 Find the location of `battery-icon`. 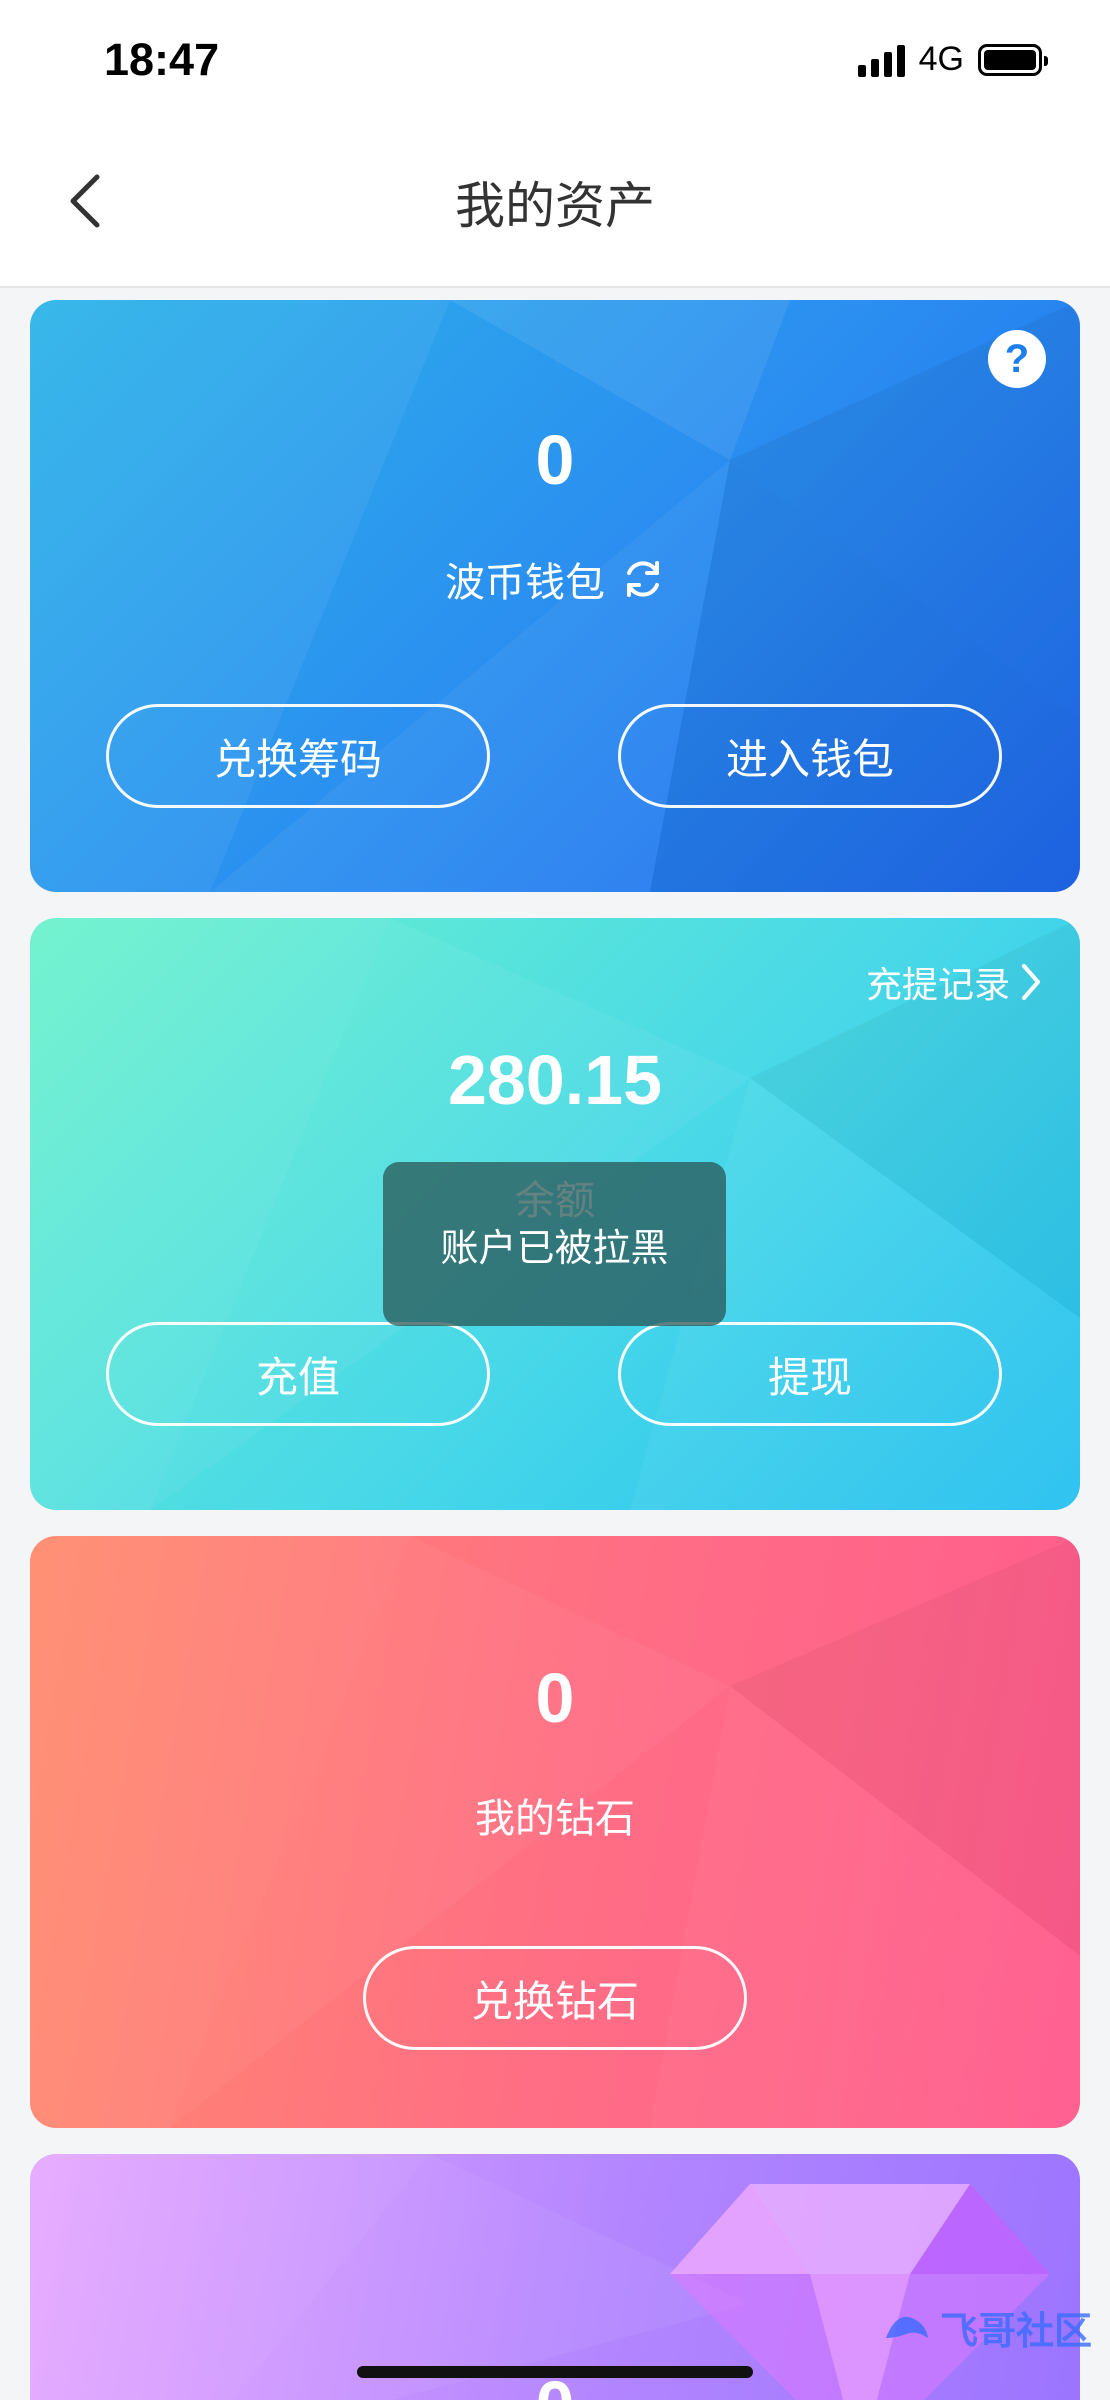

battery-icon is located at coordinates (1013, 59).